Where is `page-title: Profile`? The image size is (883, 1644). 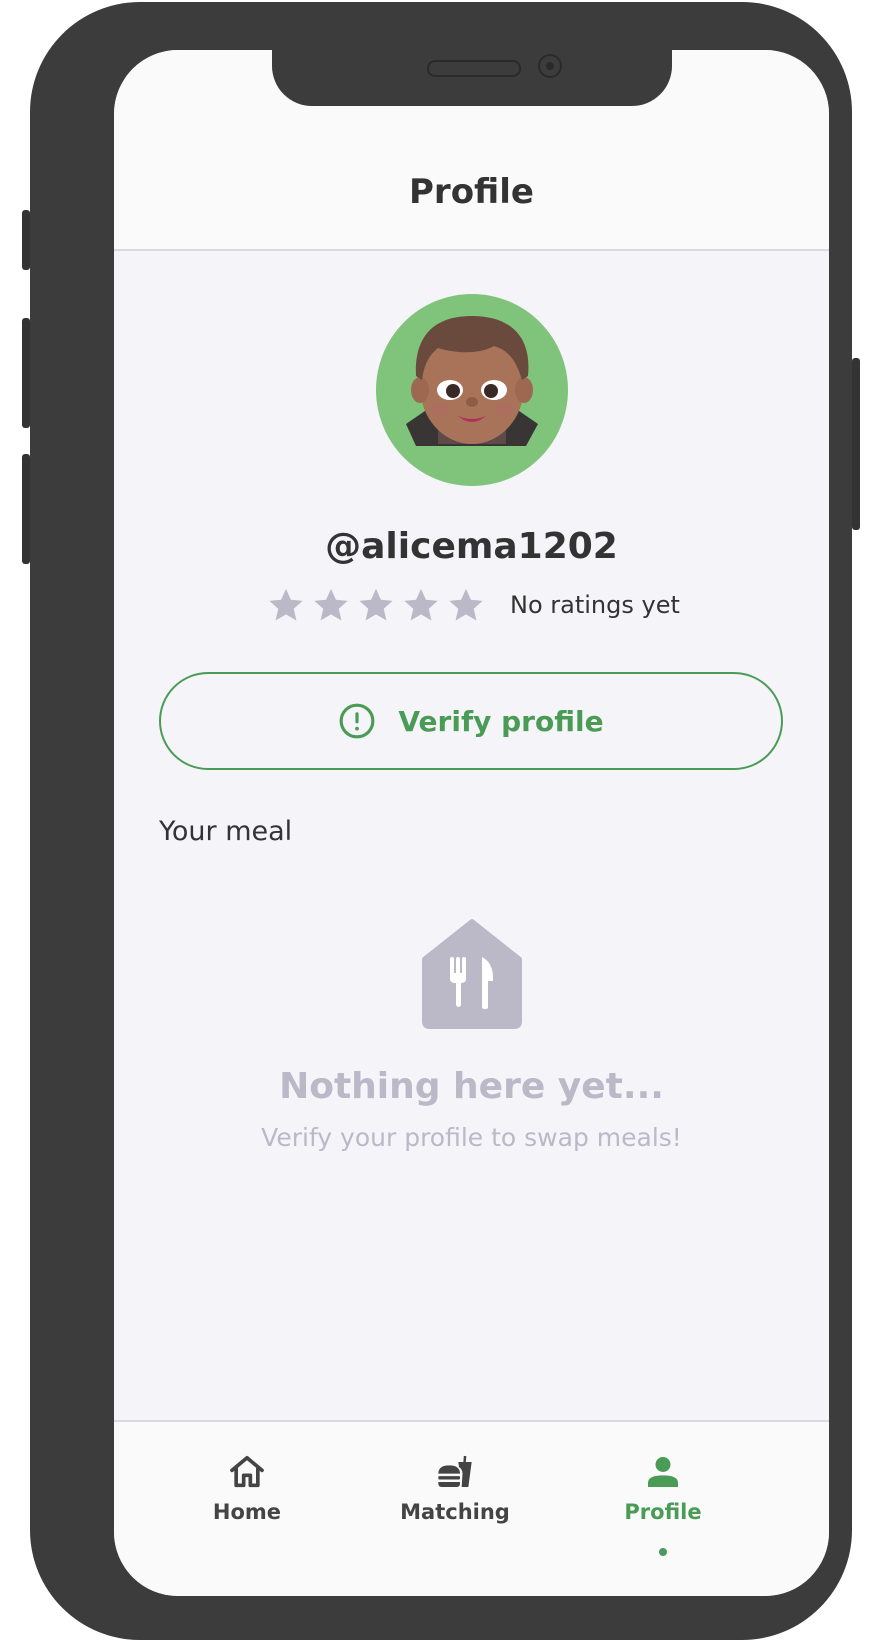 page-title: Profile is located at coordinates (471, 192).